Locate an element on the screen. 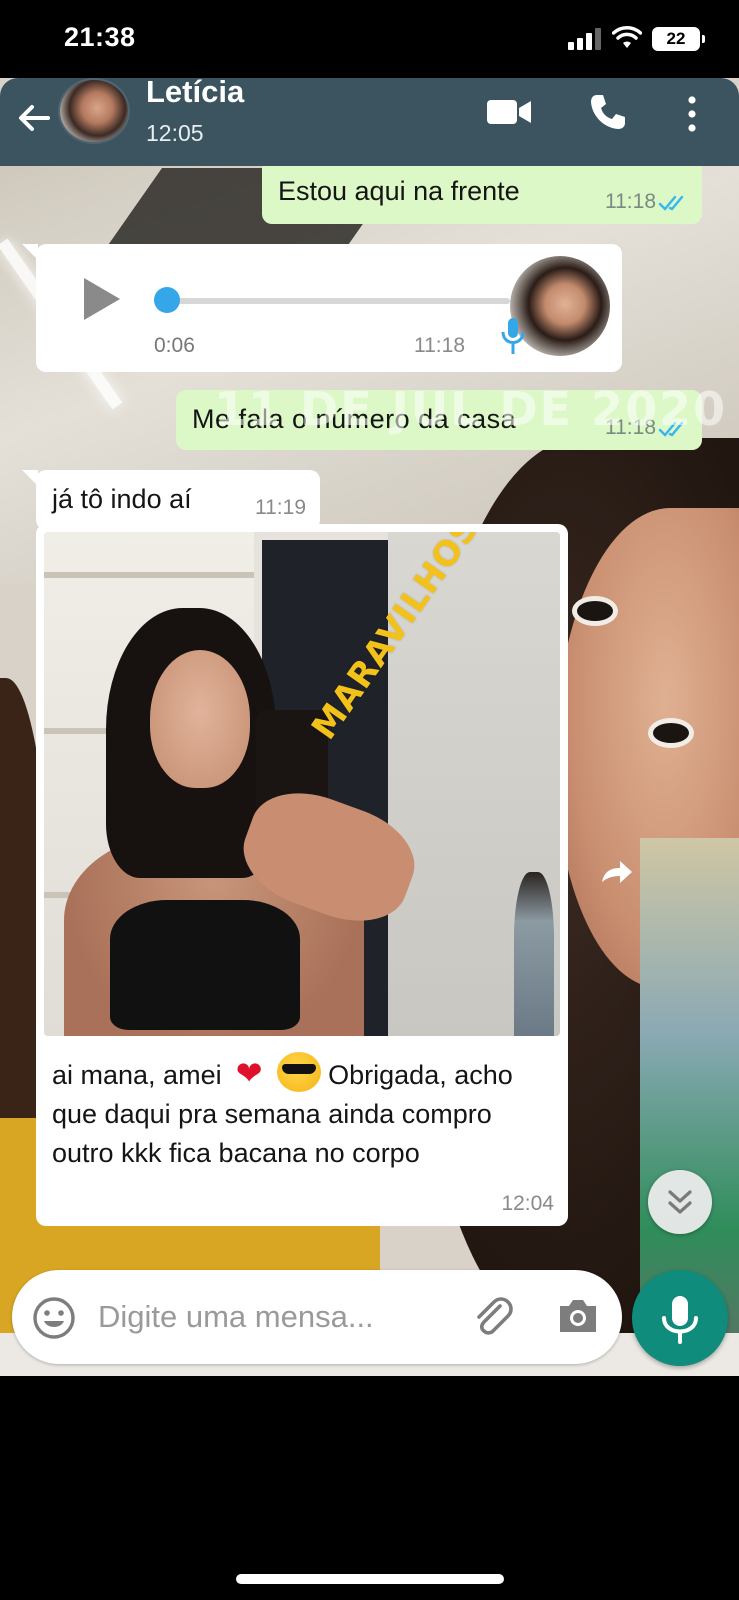  signal-icon is located at coordinates (585, 39).